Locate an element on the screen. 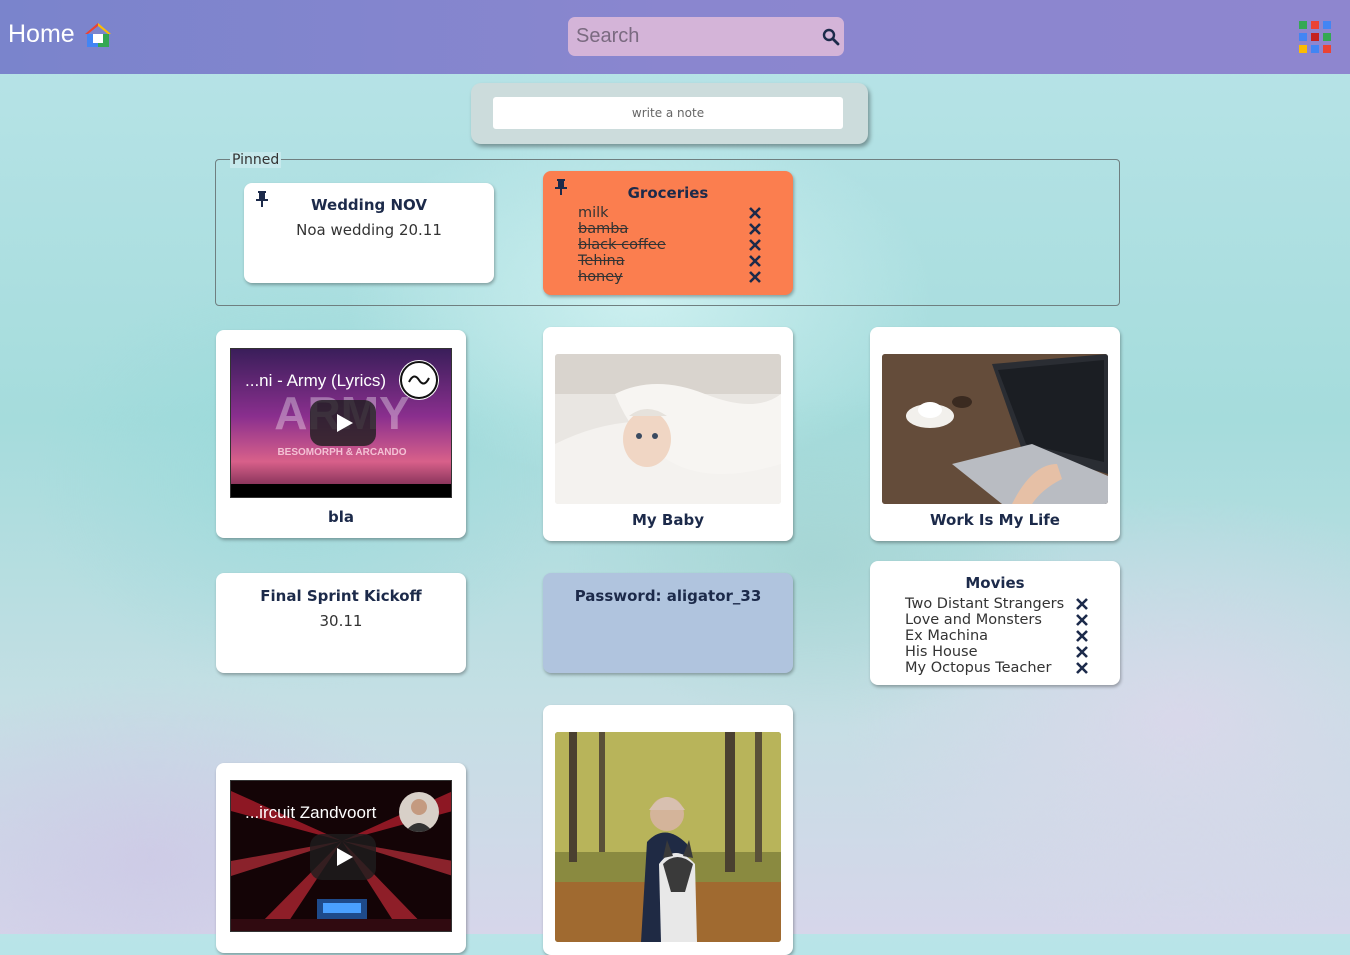 The image size is (1350, 955). todo-item: black coffee is located at coordinates (668, 245).